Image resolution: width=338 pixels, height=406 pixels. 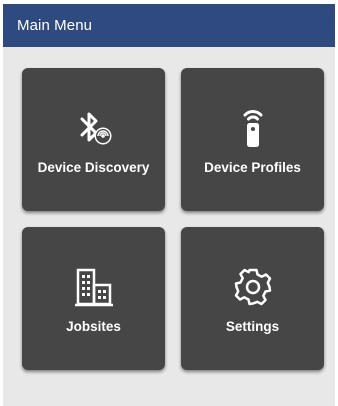 What do you see at coordinates (169, 25) in the screenshot?
I see `app-header: Main Menu` at bounding box center [169, 25].